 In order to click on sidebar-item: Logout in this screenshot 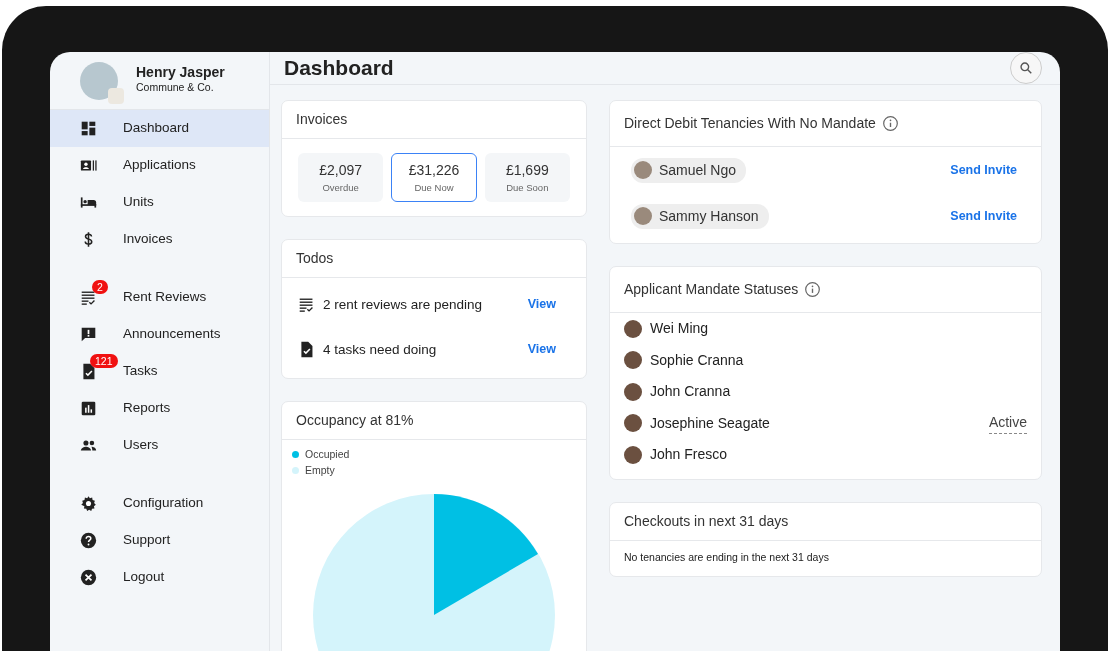, I will do `click(159, 577)`.